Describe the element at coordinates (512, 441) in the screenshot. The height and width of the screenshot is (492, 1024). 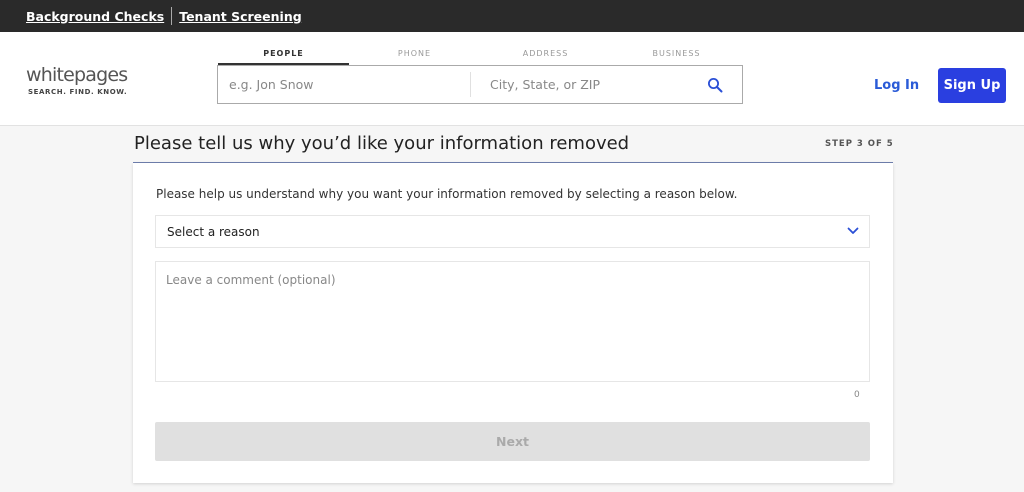
I see `next-button: Next` at that location.